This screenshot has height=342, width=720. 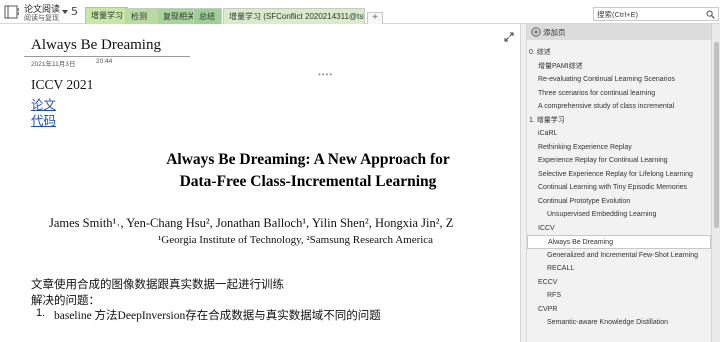 What do you see at coordinates (11, 12) in the screenshot?
I see `notebook-icon` at bounding box center [11, 12].